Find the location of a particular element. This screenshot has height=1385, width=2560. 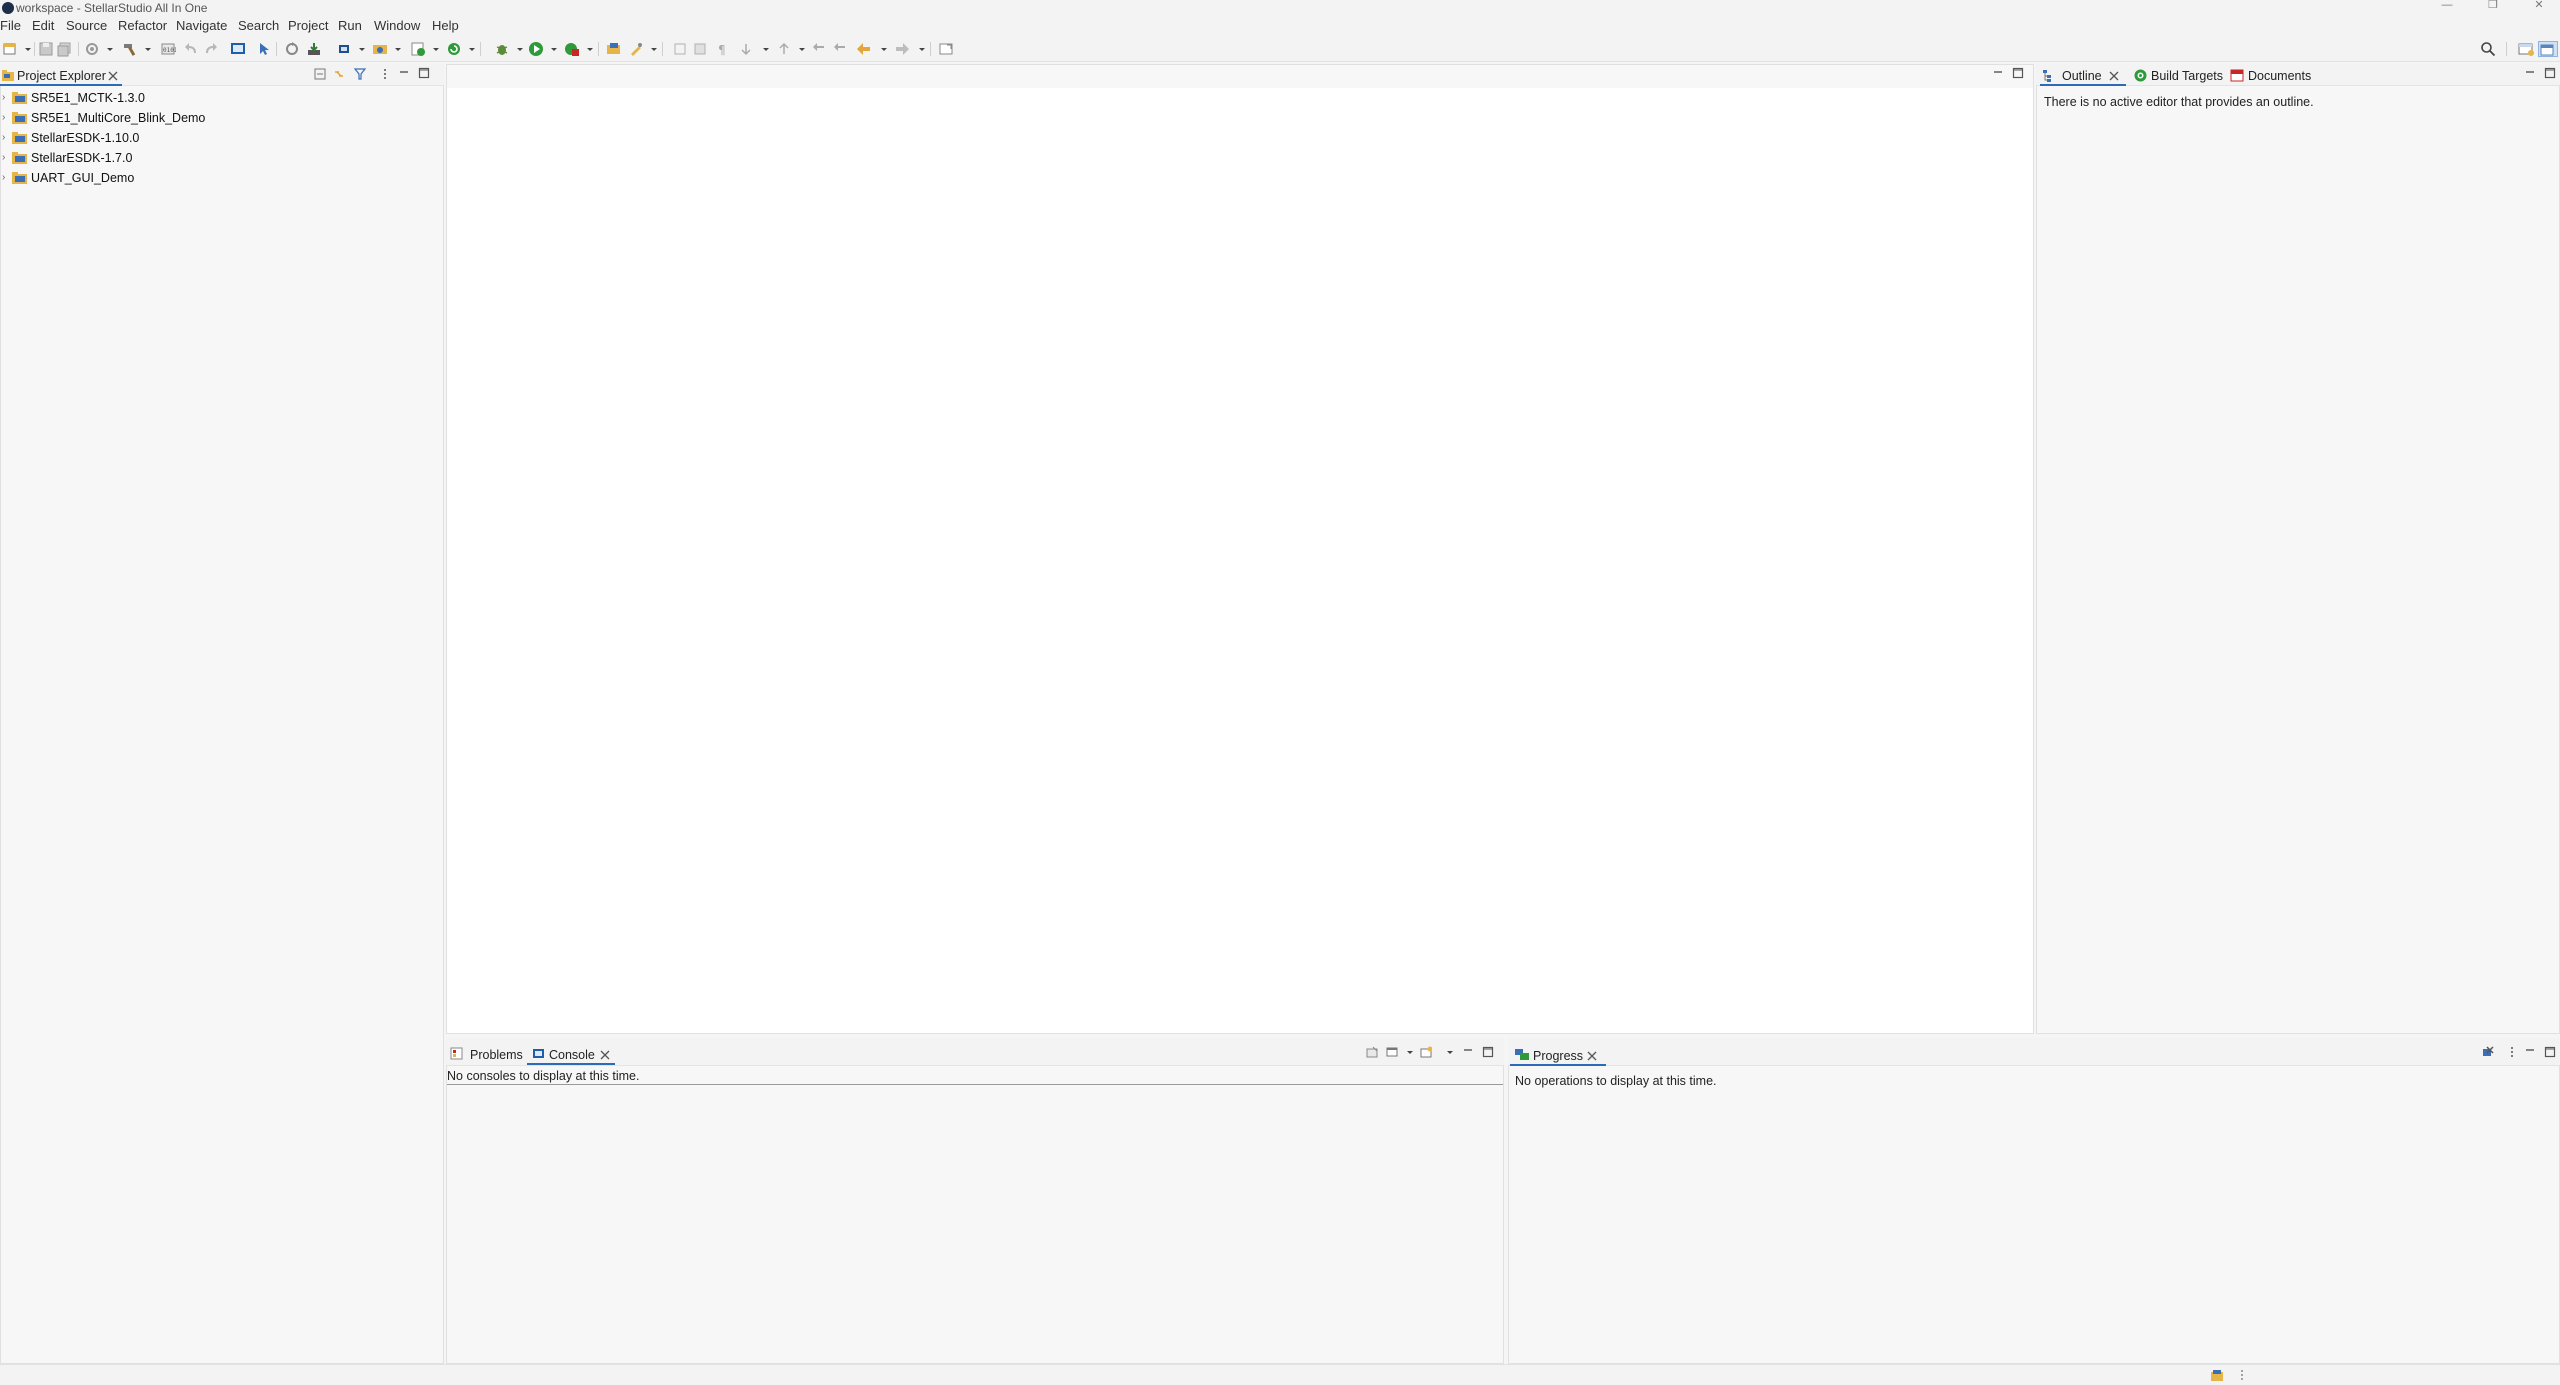

menu-search: Search is located at coordinates (258, 25).